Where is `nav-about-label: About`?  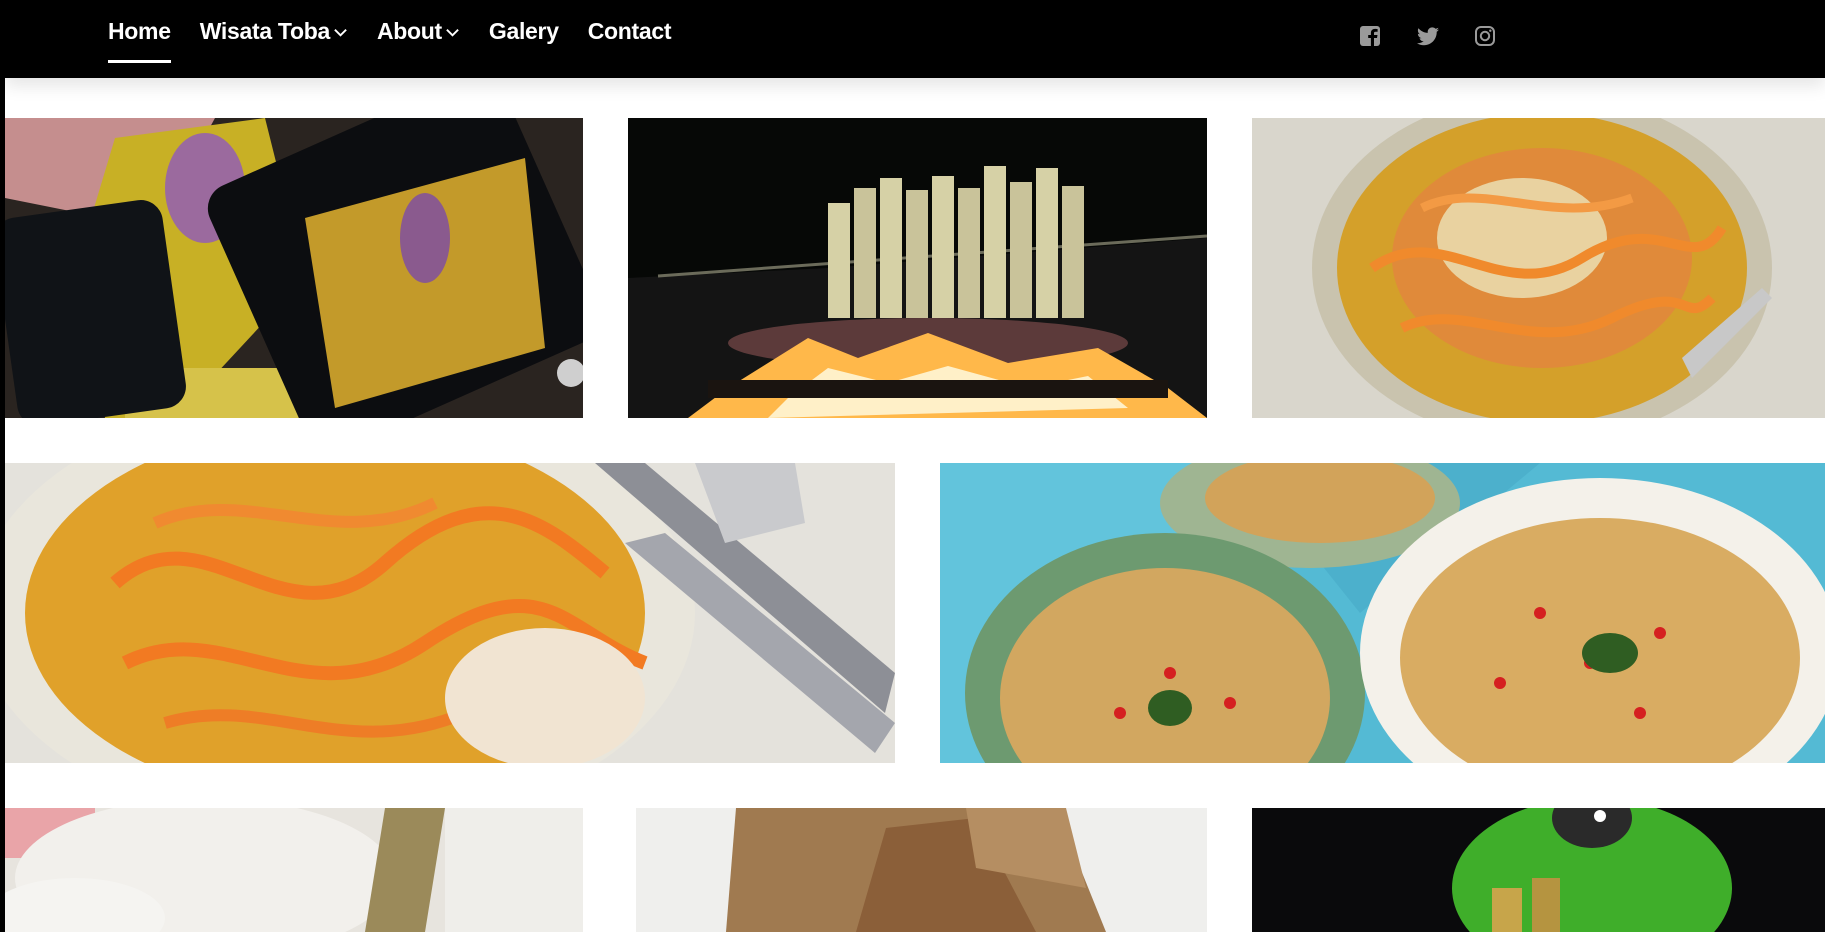
nav-about-label: About is located at coordinates (409, 30).